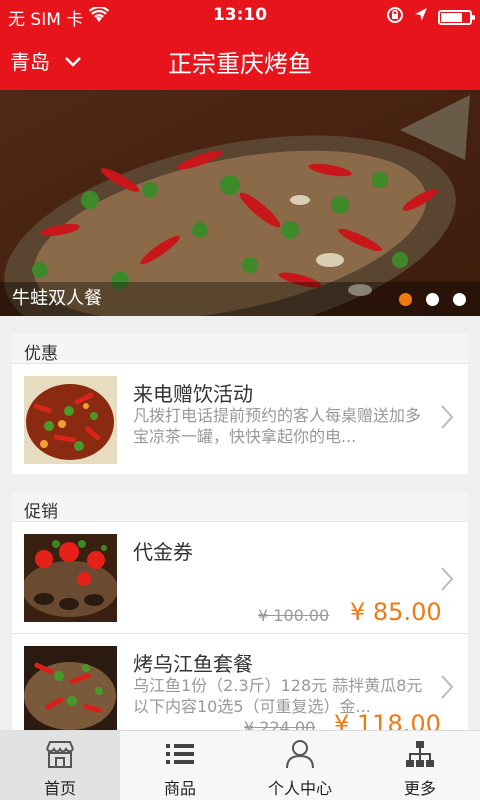 The image size is (480, 800). I want to click on discount-section-title: 优惠, so click(240, 349).